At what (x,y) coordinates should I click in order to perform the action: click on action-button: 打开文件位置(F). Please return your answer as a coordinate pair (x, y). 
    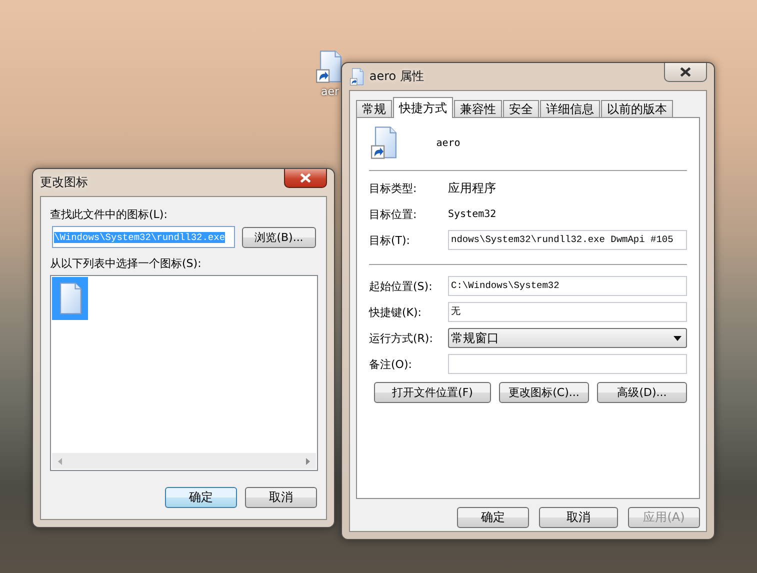
    Looking at the image, I should click on (432, 392).